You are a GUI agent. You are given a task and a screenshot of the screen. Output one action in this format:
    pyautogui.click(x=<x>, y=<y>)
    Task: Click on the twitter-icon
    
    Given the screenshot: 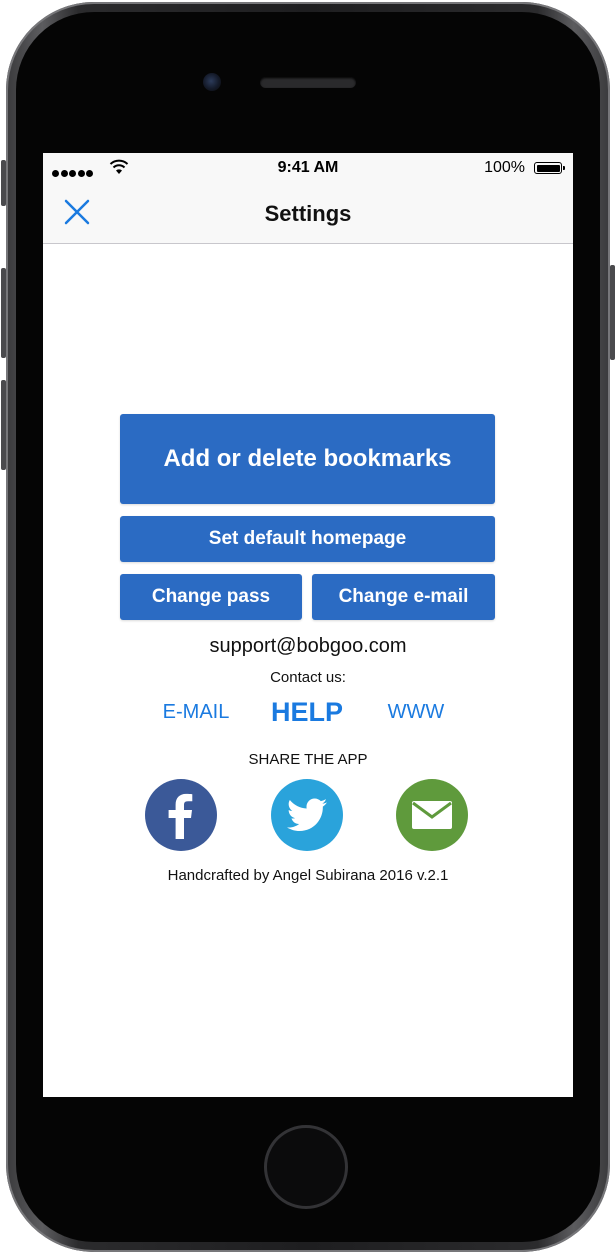 What is the action you would take?
    pyautogui.click(x=307, y=814)
    